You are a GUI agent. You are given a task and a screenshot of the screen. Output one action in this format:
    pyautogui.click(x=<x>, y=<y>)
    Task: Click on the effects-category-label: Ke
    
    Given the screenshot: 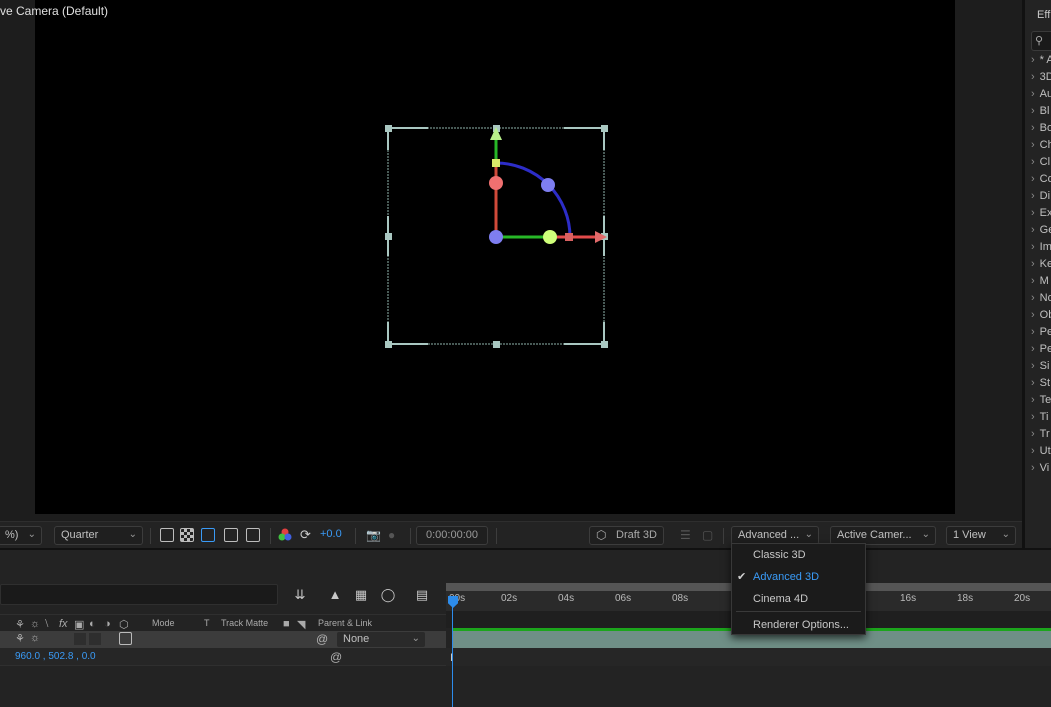 What is the action you would take?
    pyautogui.click(x=1045, y=264)
    